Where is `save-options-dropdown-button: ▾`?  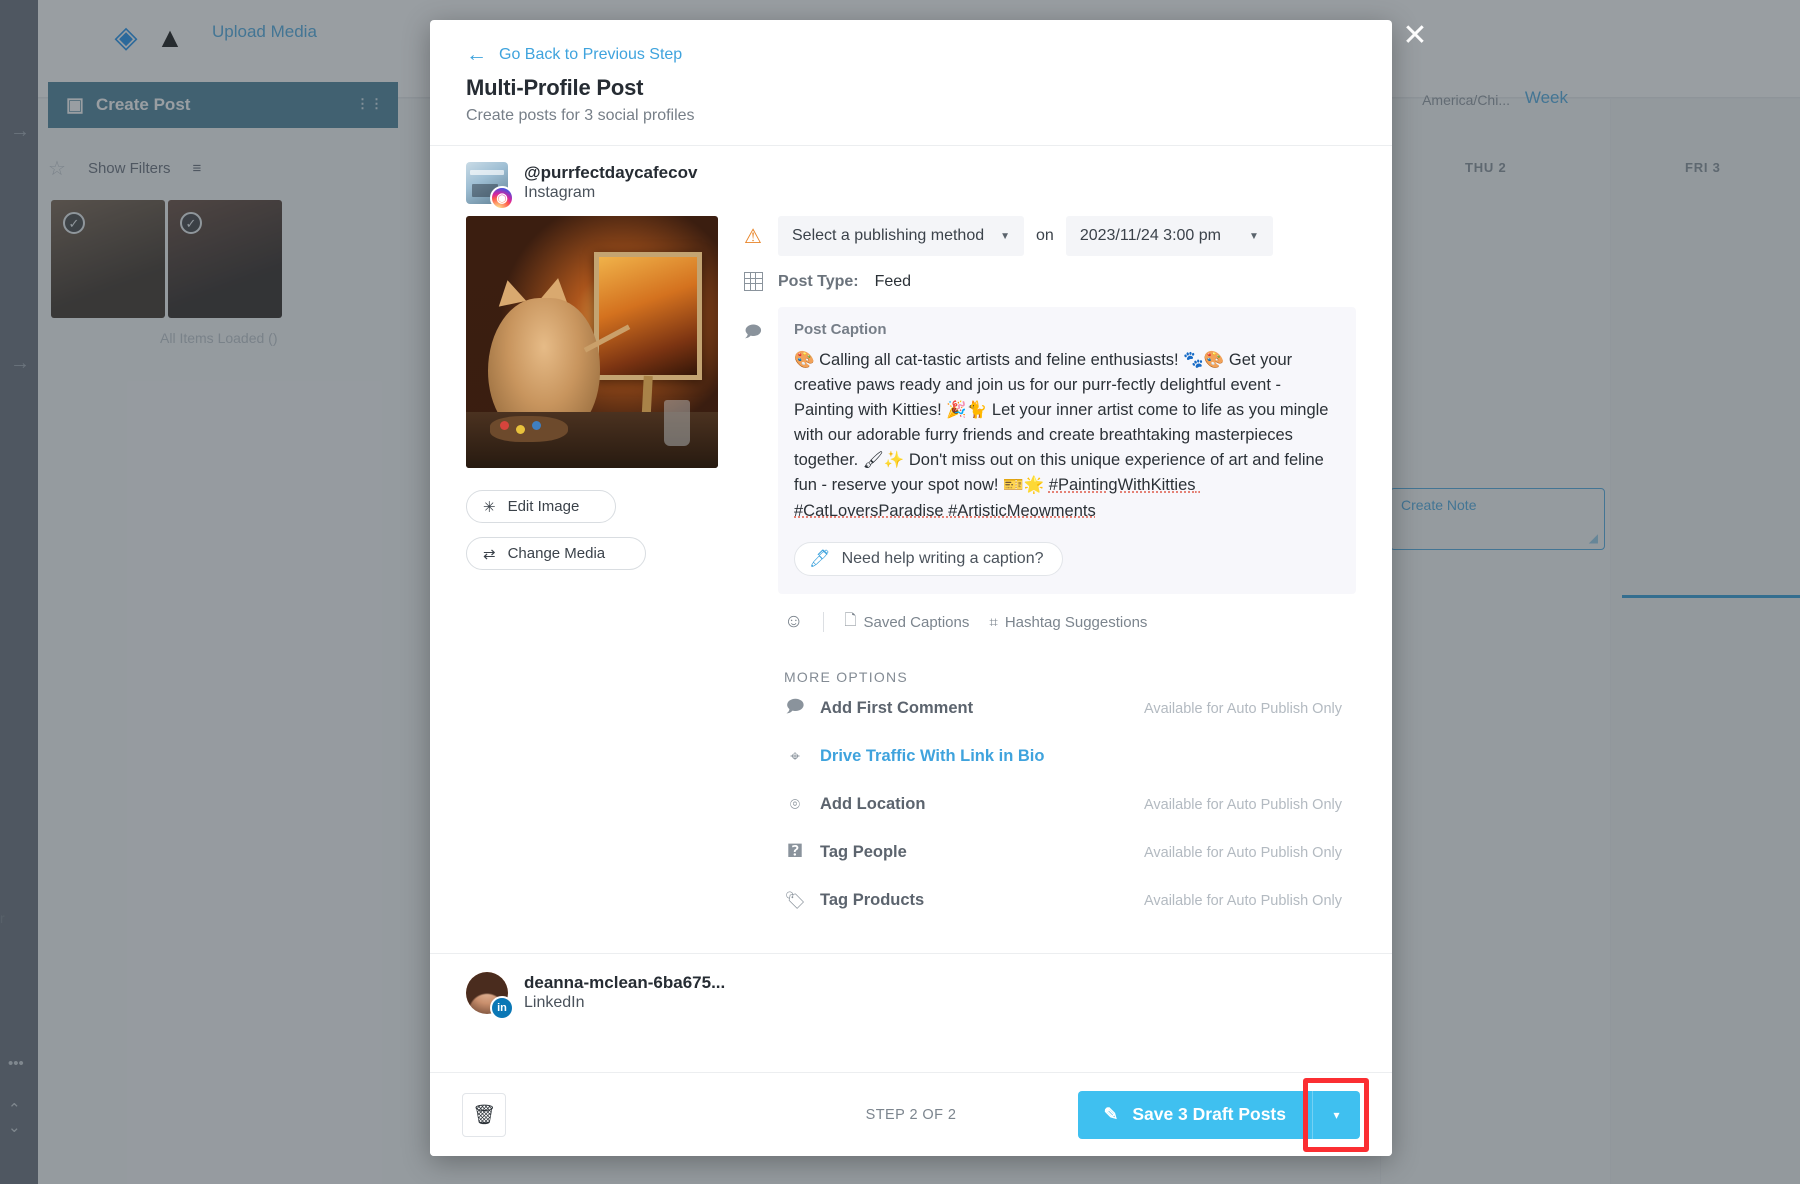
save-options-dropdown-button: ▾ is located at coordinates (1336, 1114).